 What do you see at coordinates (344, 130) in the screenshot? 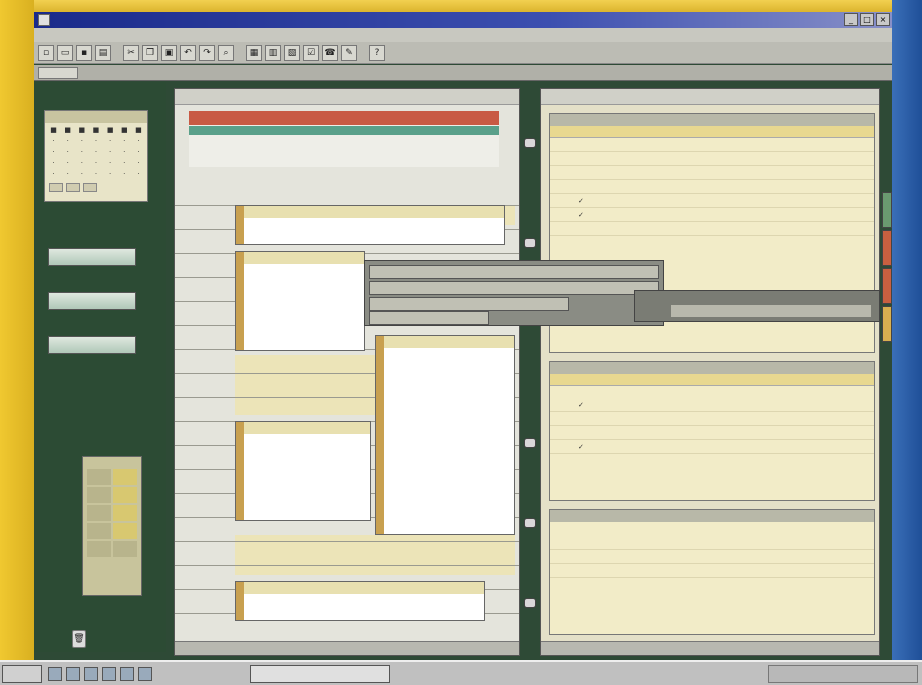
I see `all-day-event-teal` at bounding box center [344, 130].